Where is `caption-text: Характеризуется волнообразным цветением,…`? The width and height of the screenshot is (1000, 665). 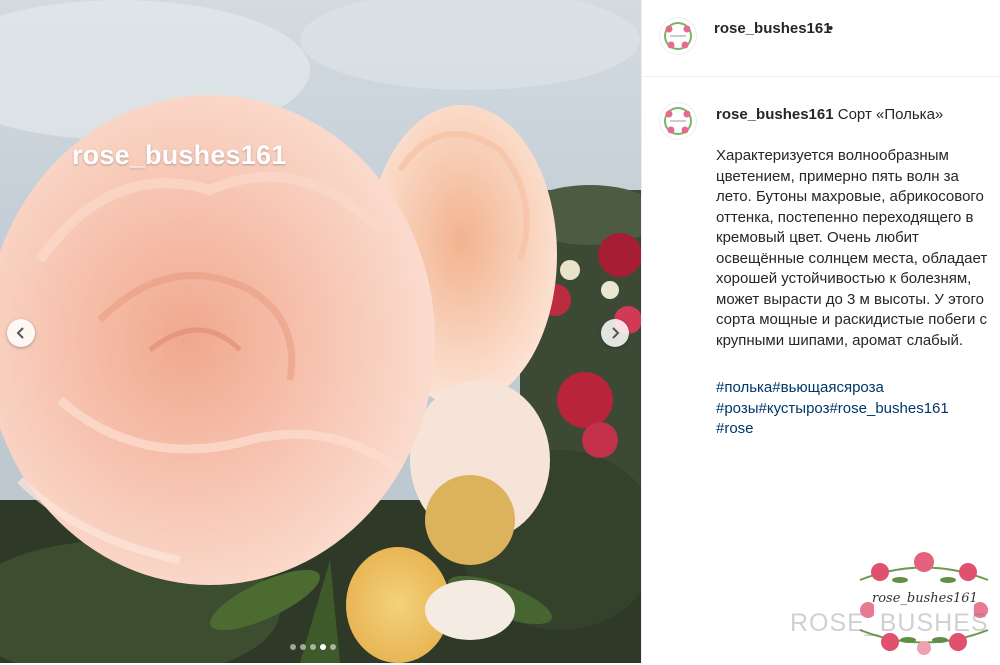
caption-text: Характеризуется волнообразным цветением,… is located at coordinates (852, 248).